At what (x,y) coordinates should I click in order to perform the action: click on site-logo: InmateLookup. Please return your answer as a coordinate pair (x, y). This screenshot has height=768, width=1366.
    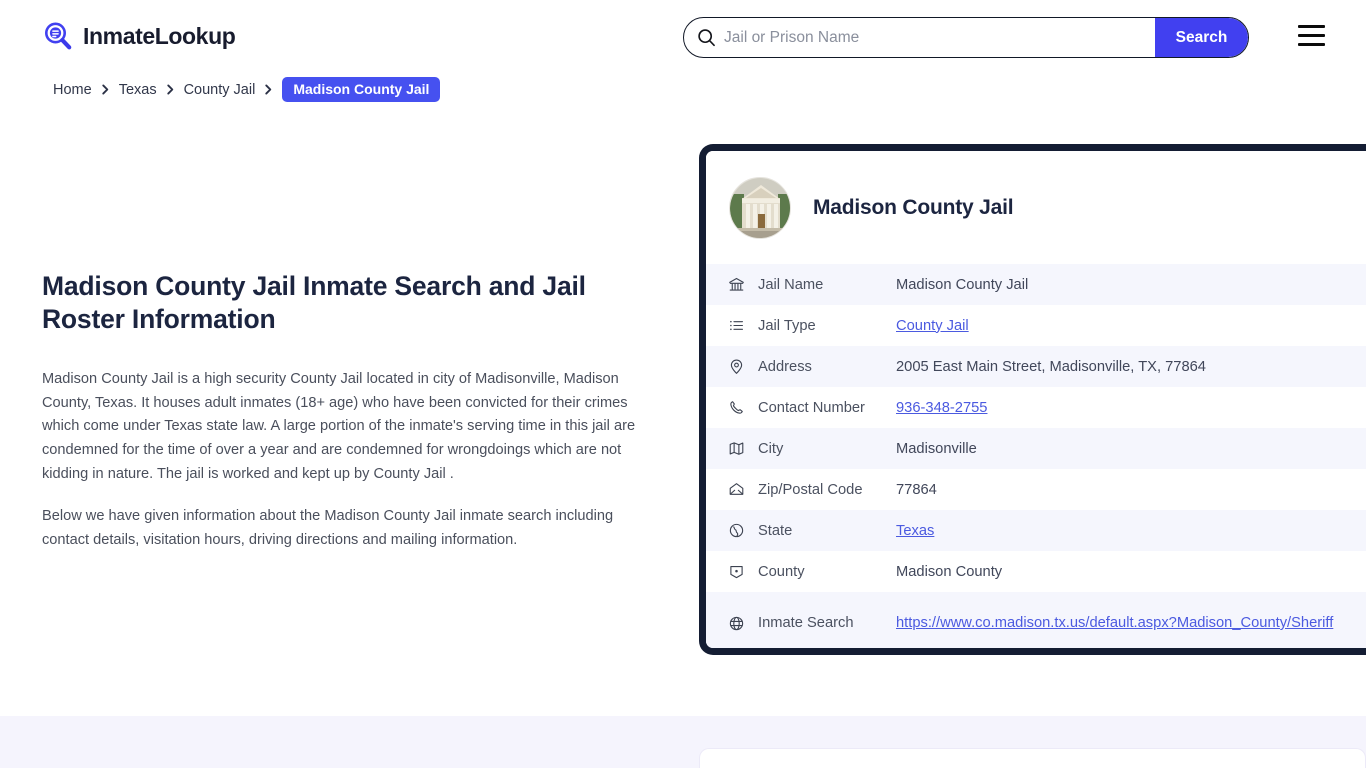
    Looking at the image, I should click on (139, 36).